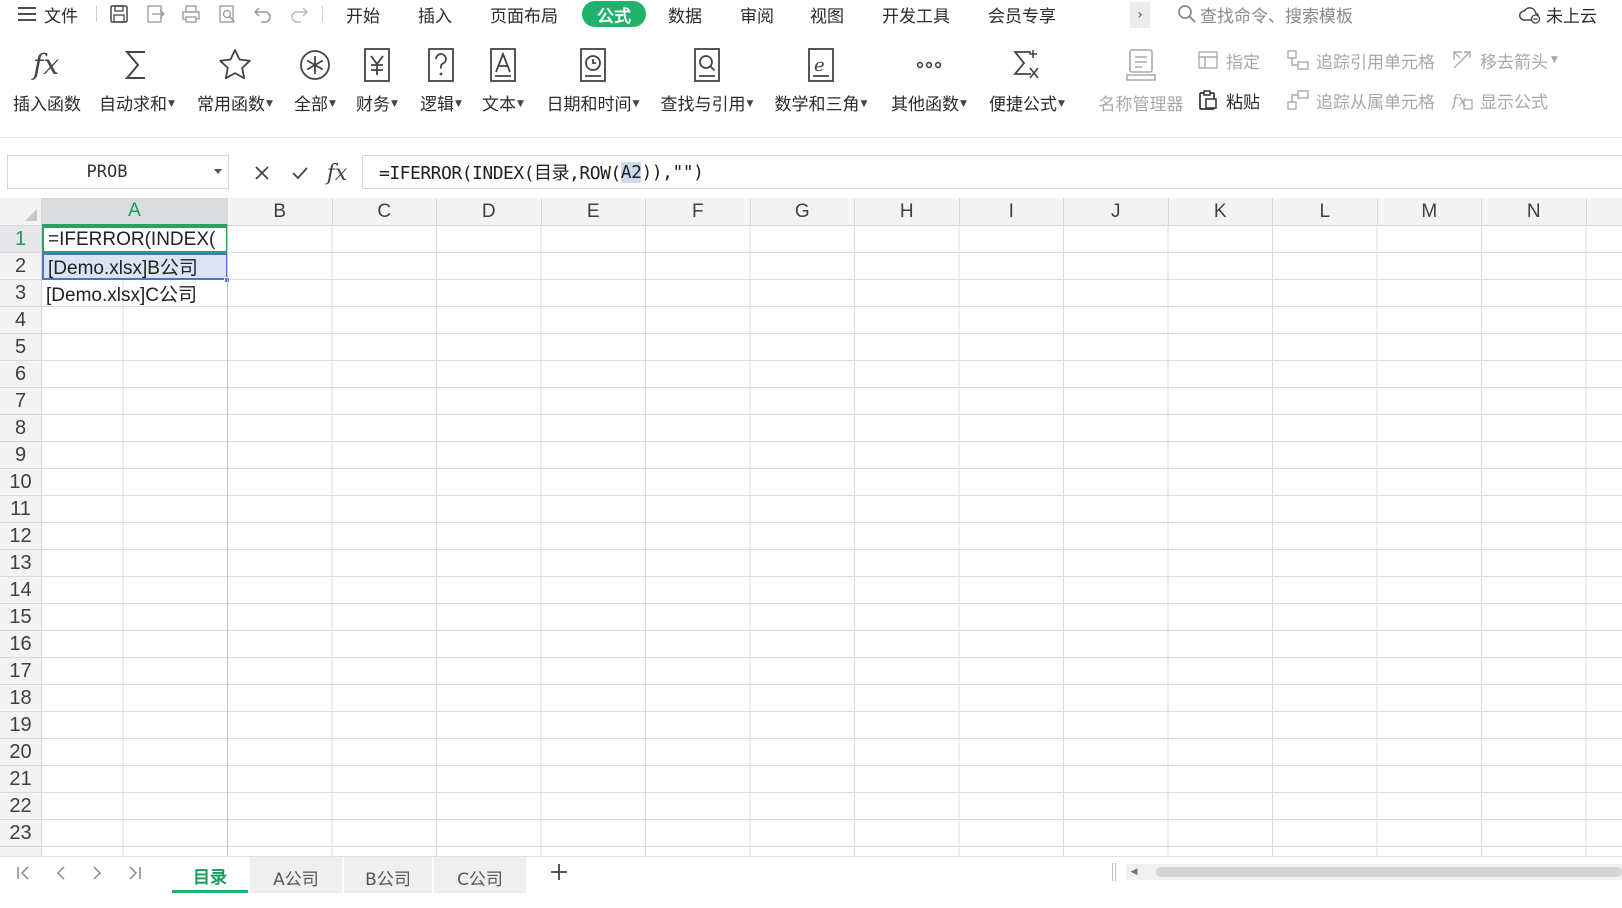  What do you see at coordinates (20, 671) in the screenshot?
I see `row-header-17: 17` at bounding box center [20, 671].